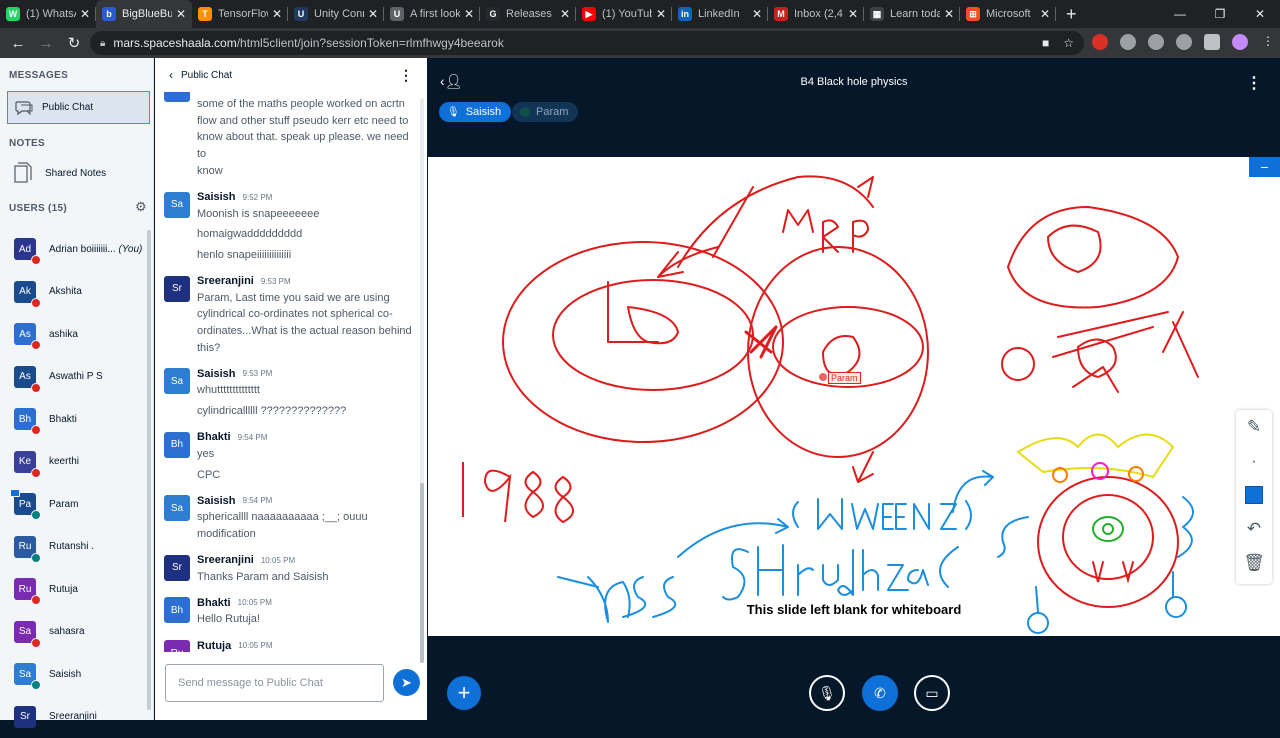 This screenshot has width=1280, height=738. Describe the element at coordinates (74, 632) in the screenshot. I see `user-list-item: Sasahasra` at that location.